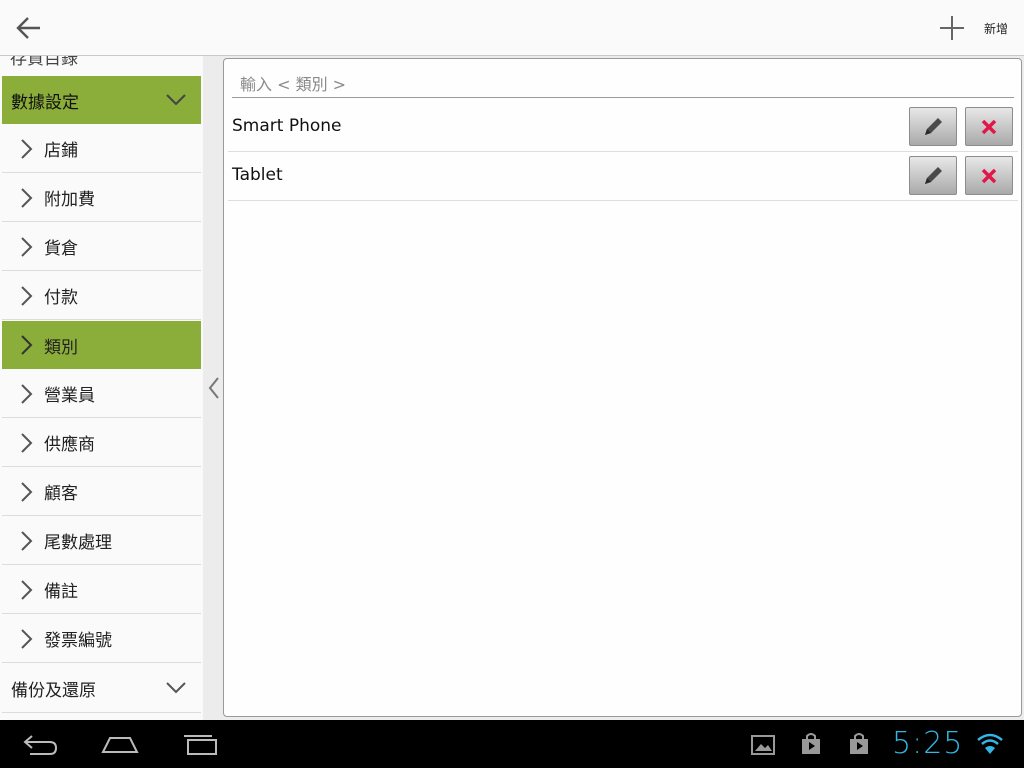 The height and width of the screenshot is (768, 1024). What do you see at coordinates (927, 743) in the screenshot?
I see `status-clock: 5:25` at bounding box center [927, 743].